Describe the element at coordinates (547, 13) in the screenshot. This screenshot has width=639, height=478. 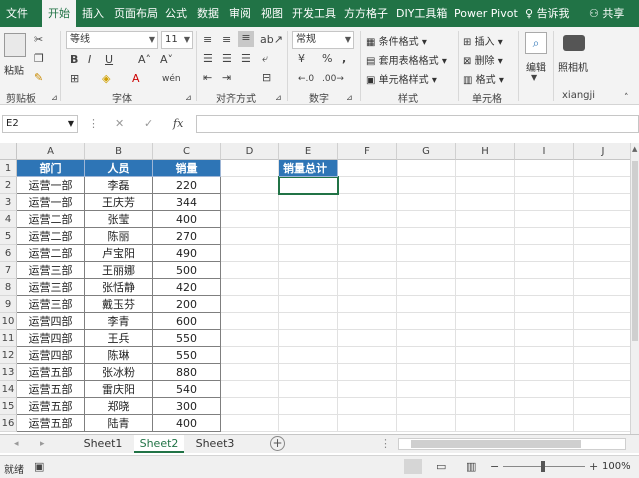
I see `tell-me-search: ♀ 告诉我` at that location.